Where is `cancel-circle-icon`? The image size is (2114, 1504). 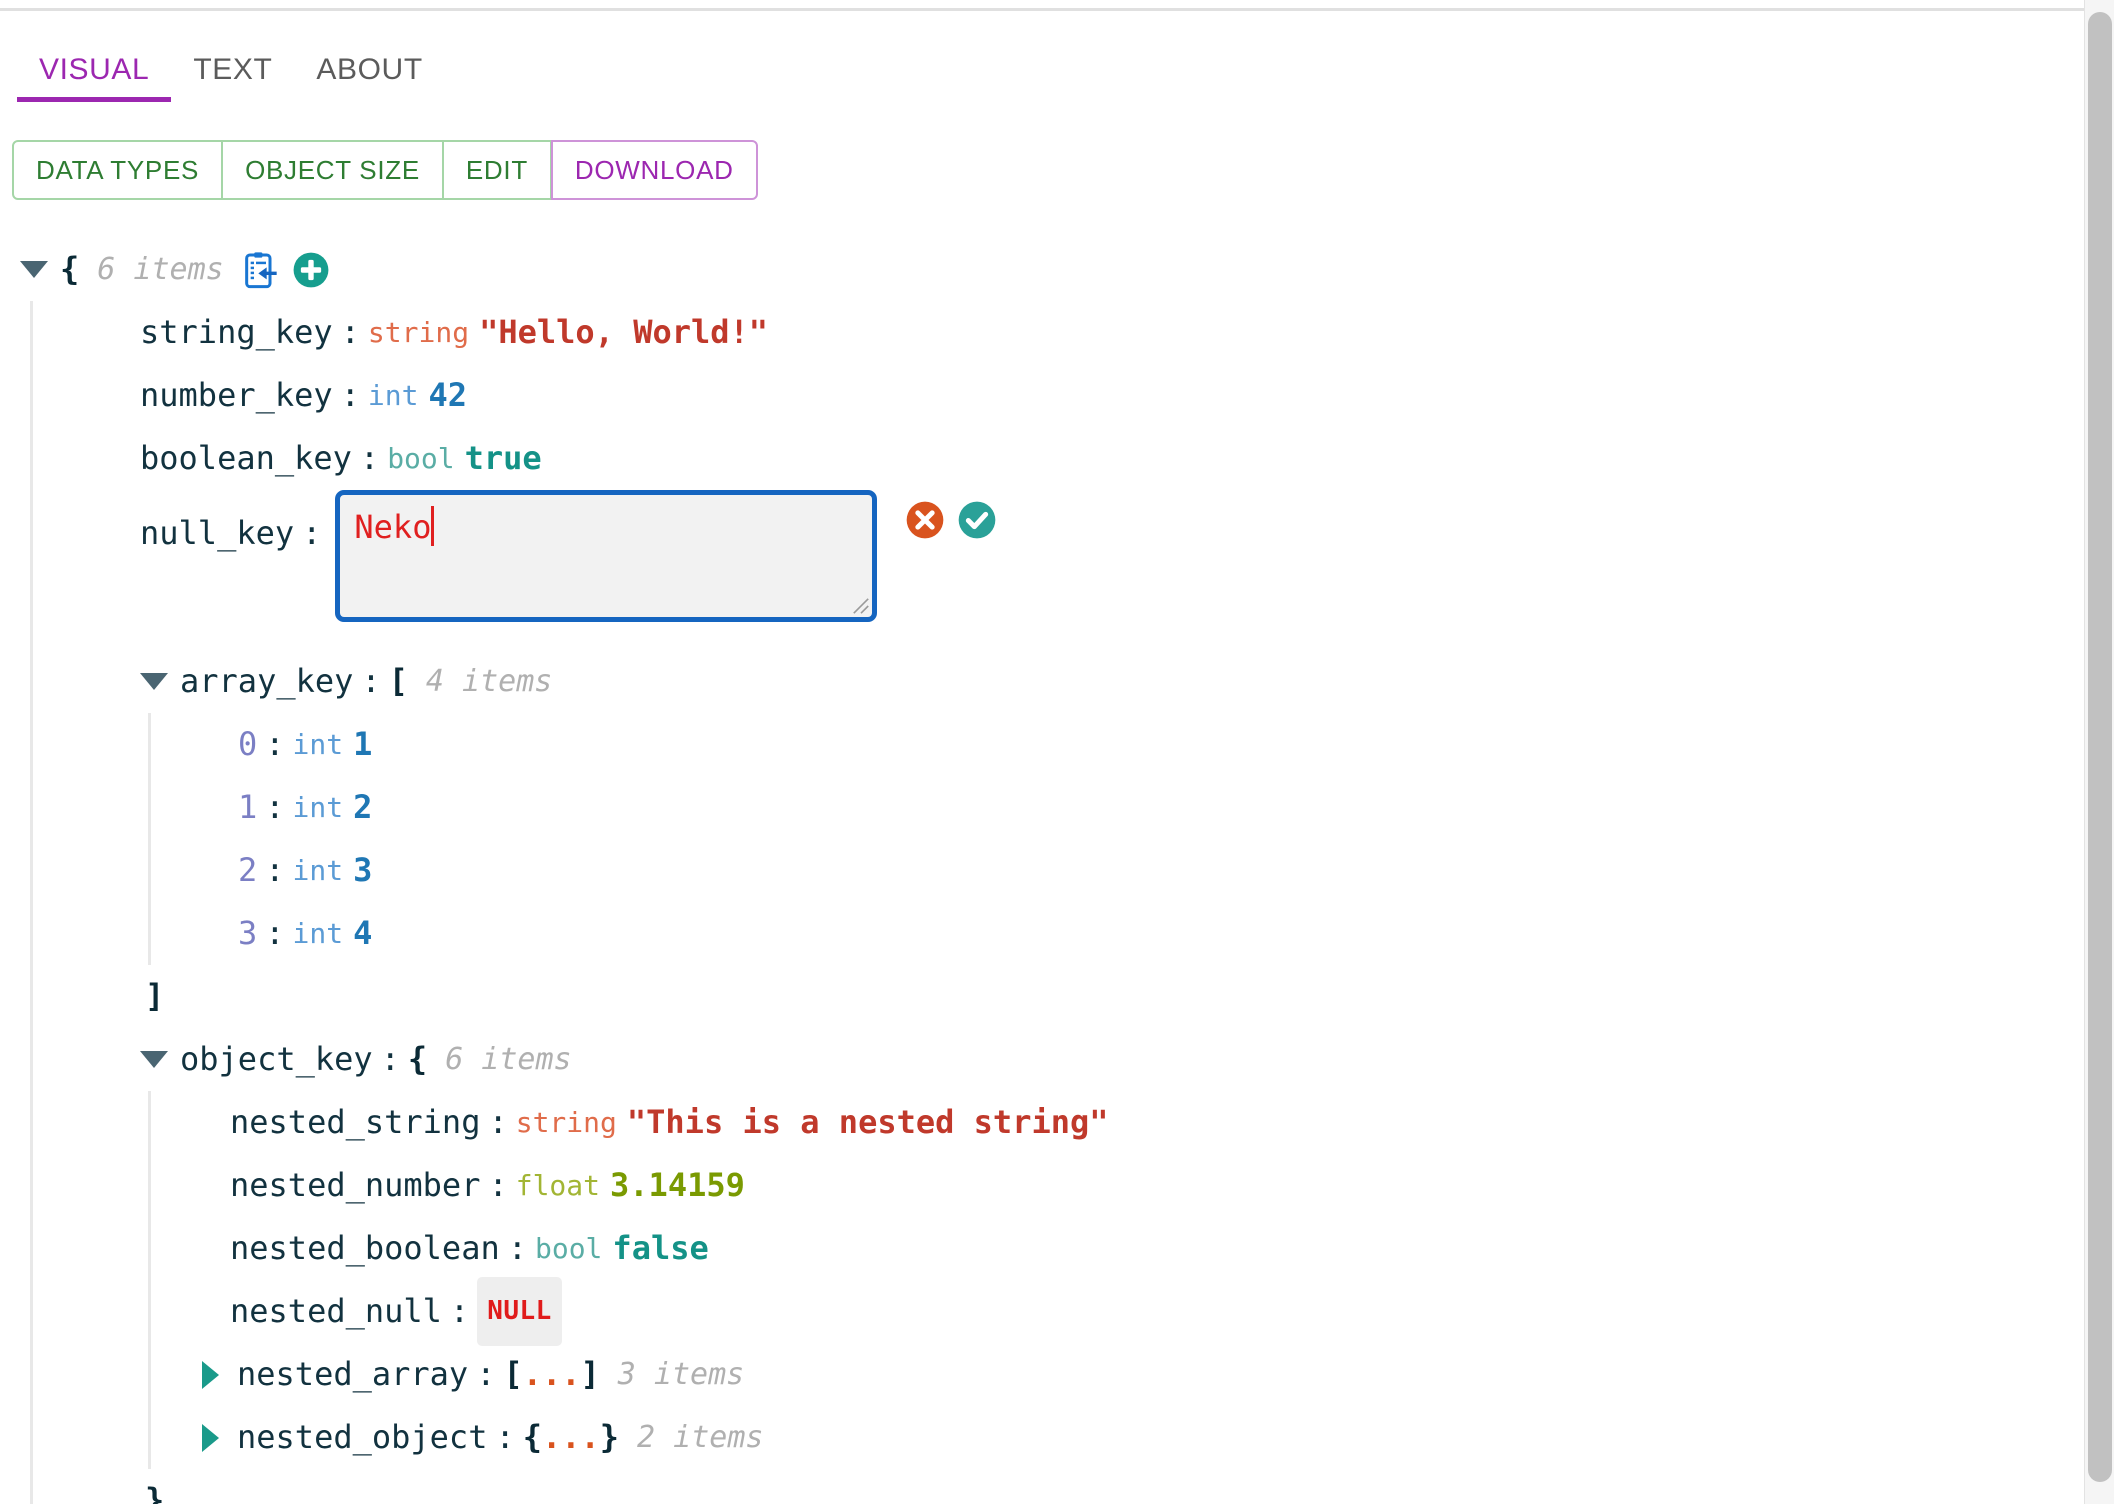 cancel-circle-icon is located at coordinates (925, 520).